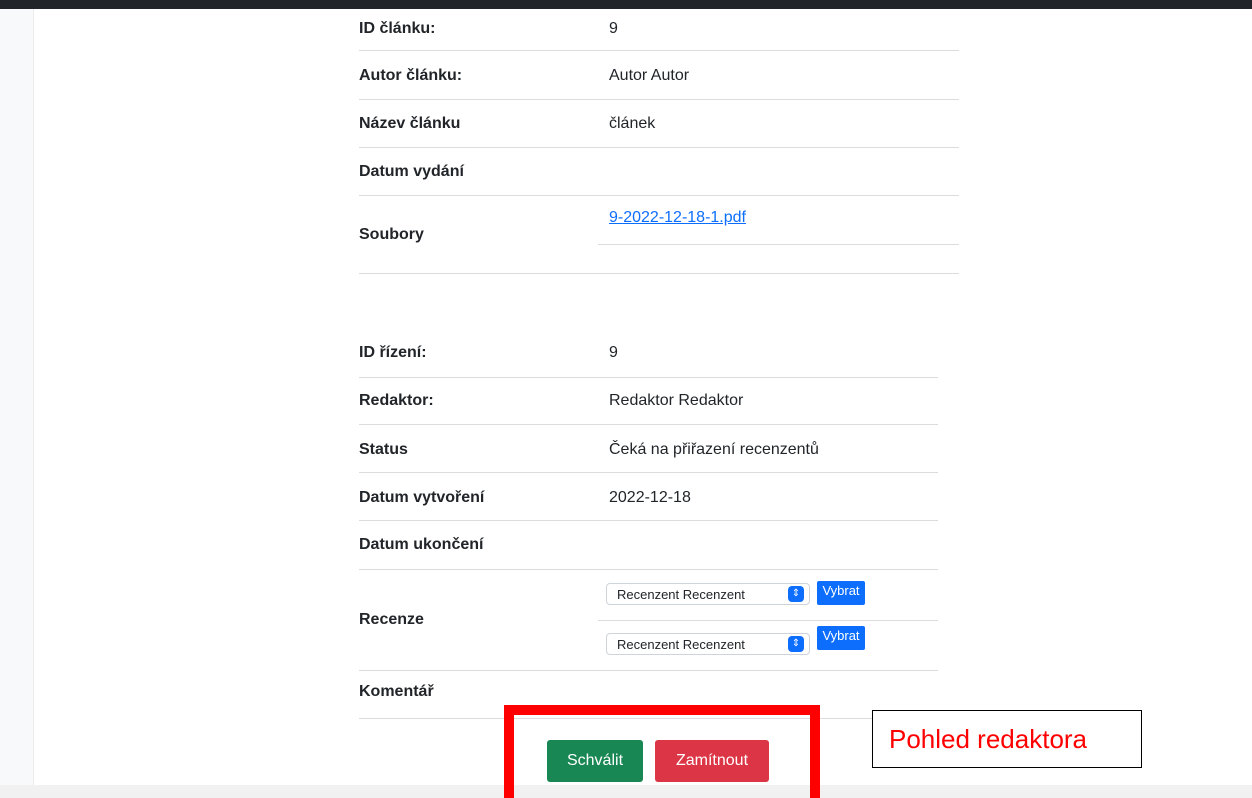 This screenshot has width=1252, height=798. What do you see at coordinates (383, 449) in the screenshot?
I see `status-label: Status` at bounding box center [383, 449].